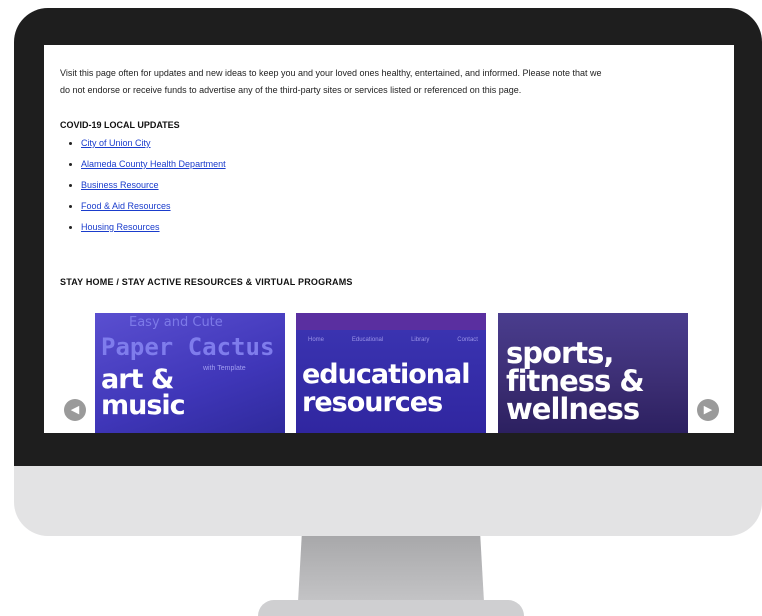 This screenshot has height=616, width=762. I want to click on carousel-prev-button: ◀, so click(75, 410).